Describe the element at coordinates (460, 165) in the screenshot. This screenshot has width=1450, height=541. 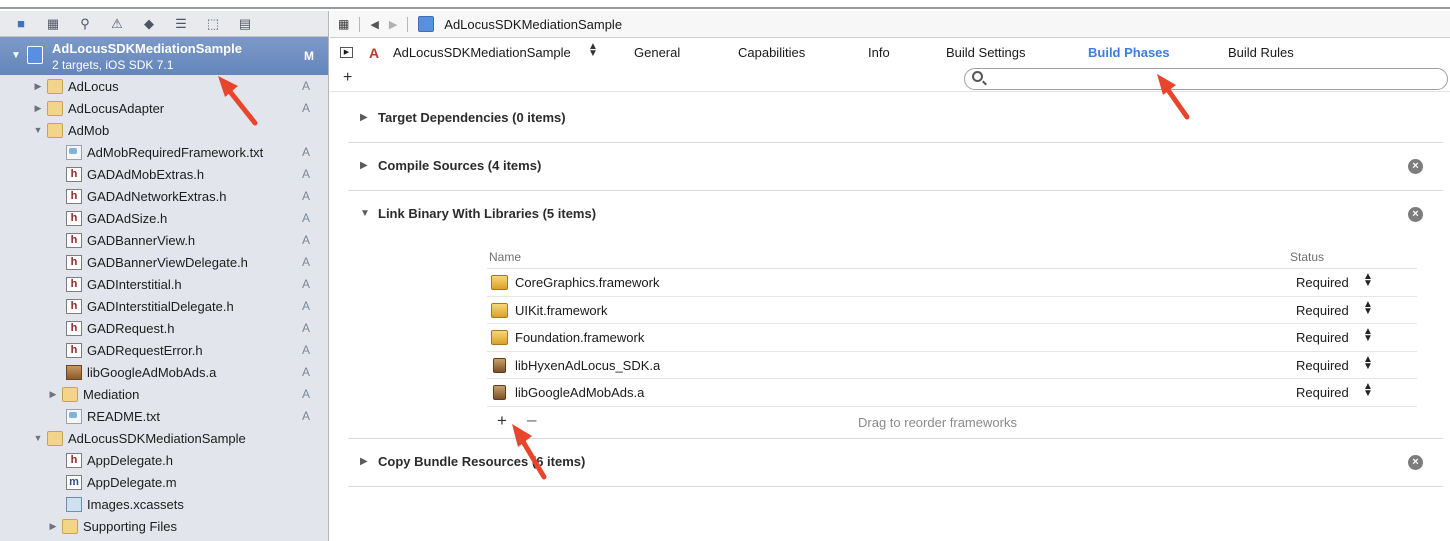
I see `phase-title: Compile Sources (4 items)` at that location.